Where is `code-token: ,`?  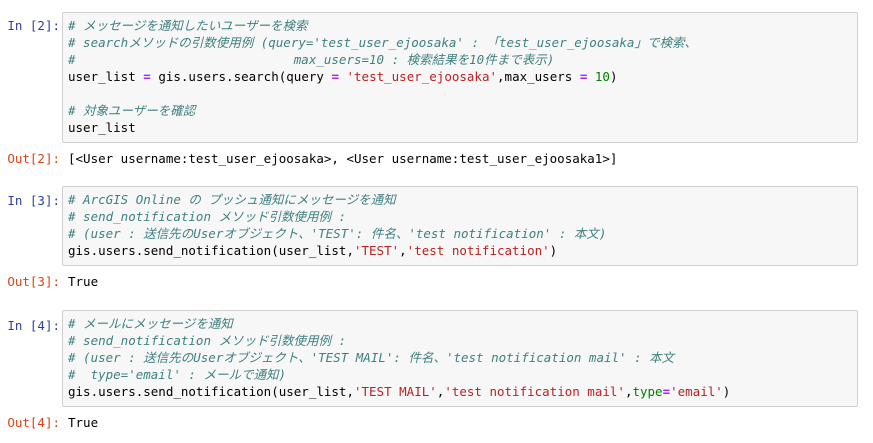 code-token: , is located at coordinates (403, 250).